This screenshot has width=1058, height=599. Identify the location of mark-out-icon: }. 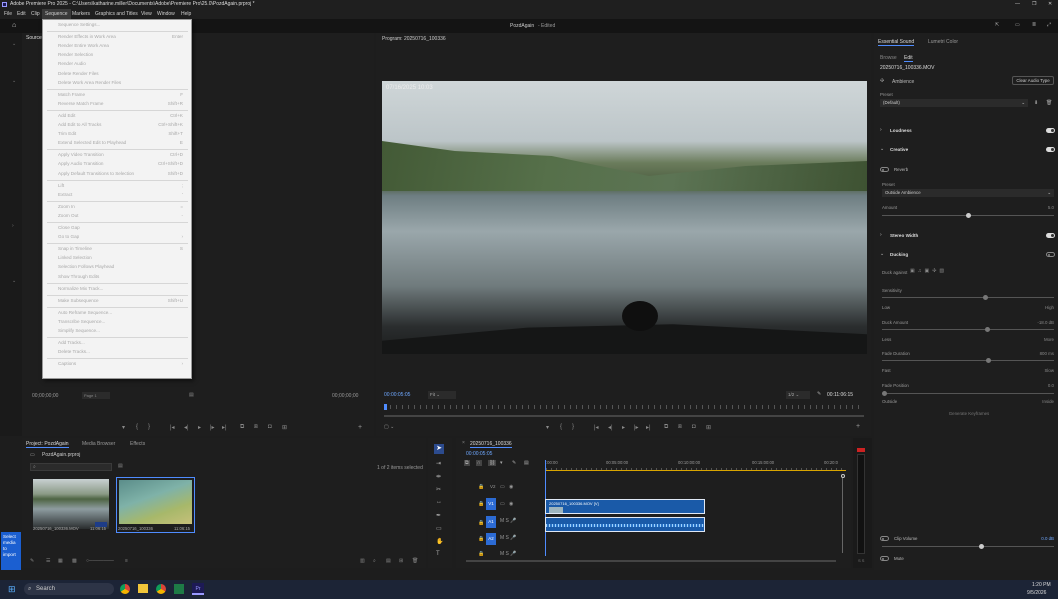
(149, 427).